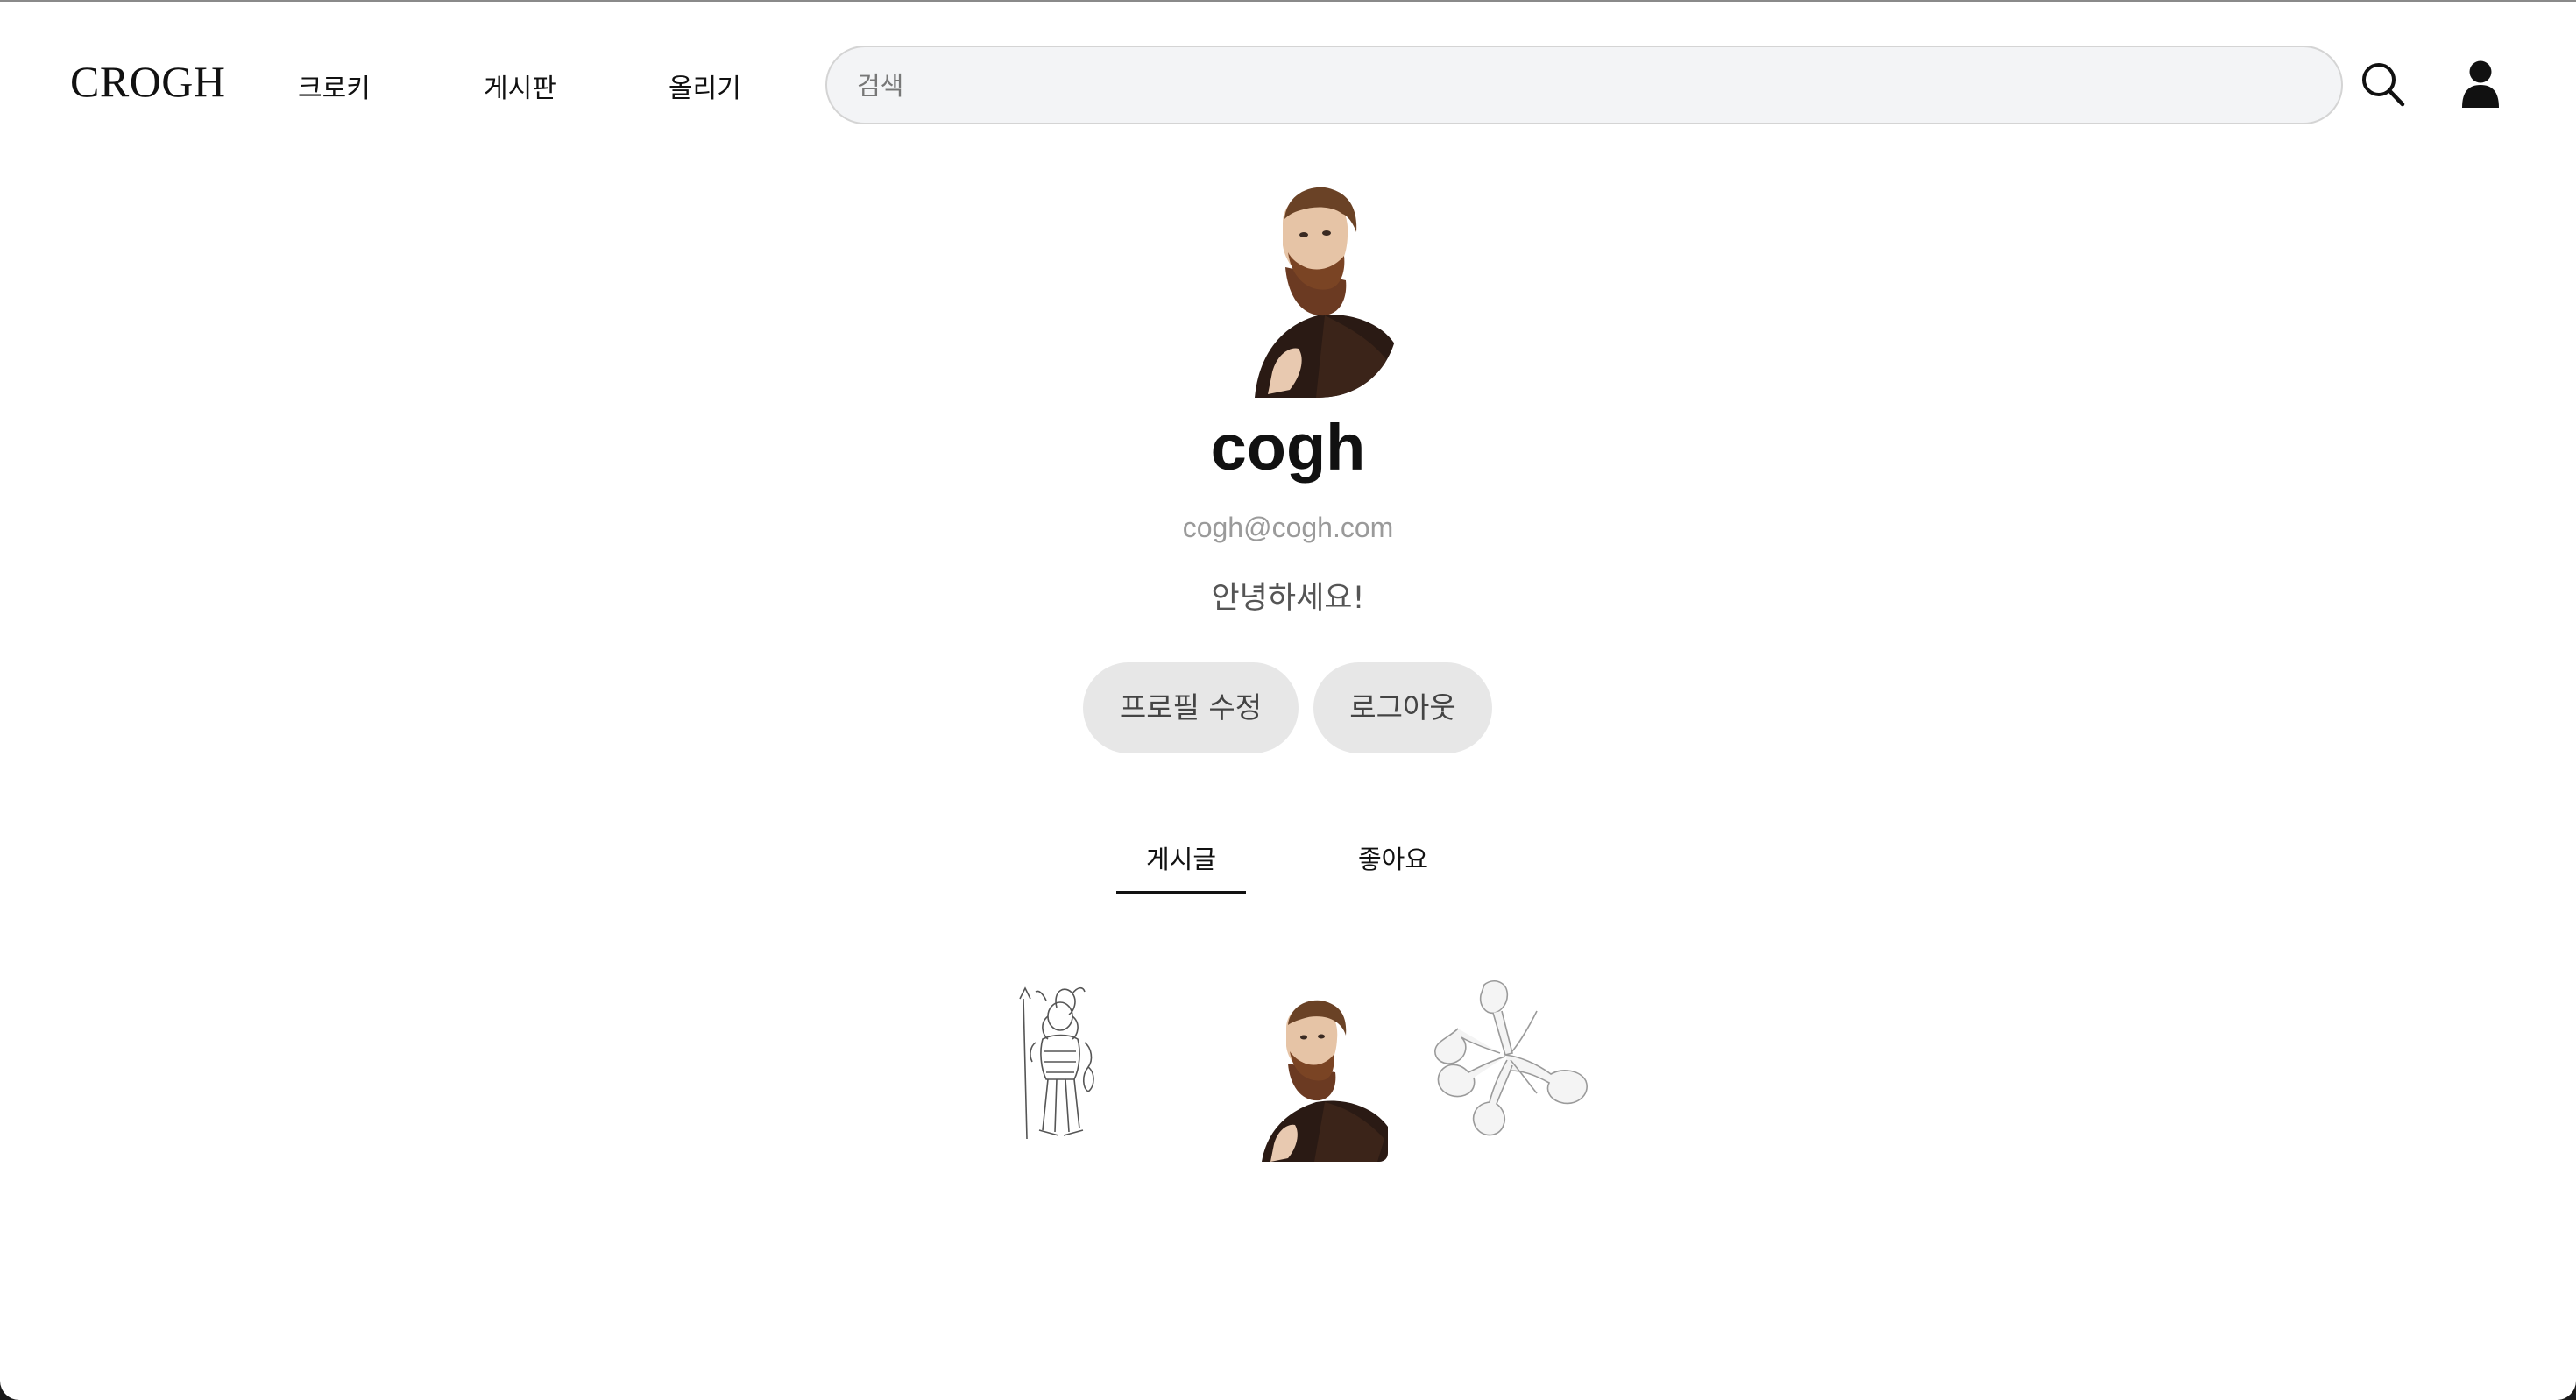  What do you see at coordinates (2383, 85) in the screenshot?
I see `search-icon` at bounding box center [2383, 85].